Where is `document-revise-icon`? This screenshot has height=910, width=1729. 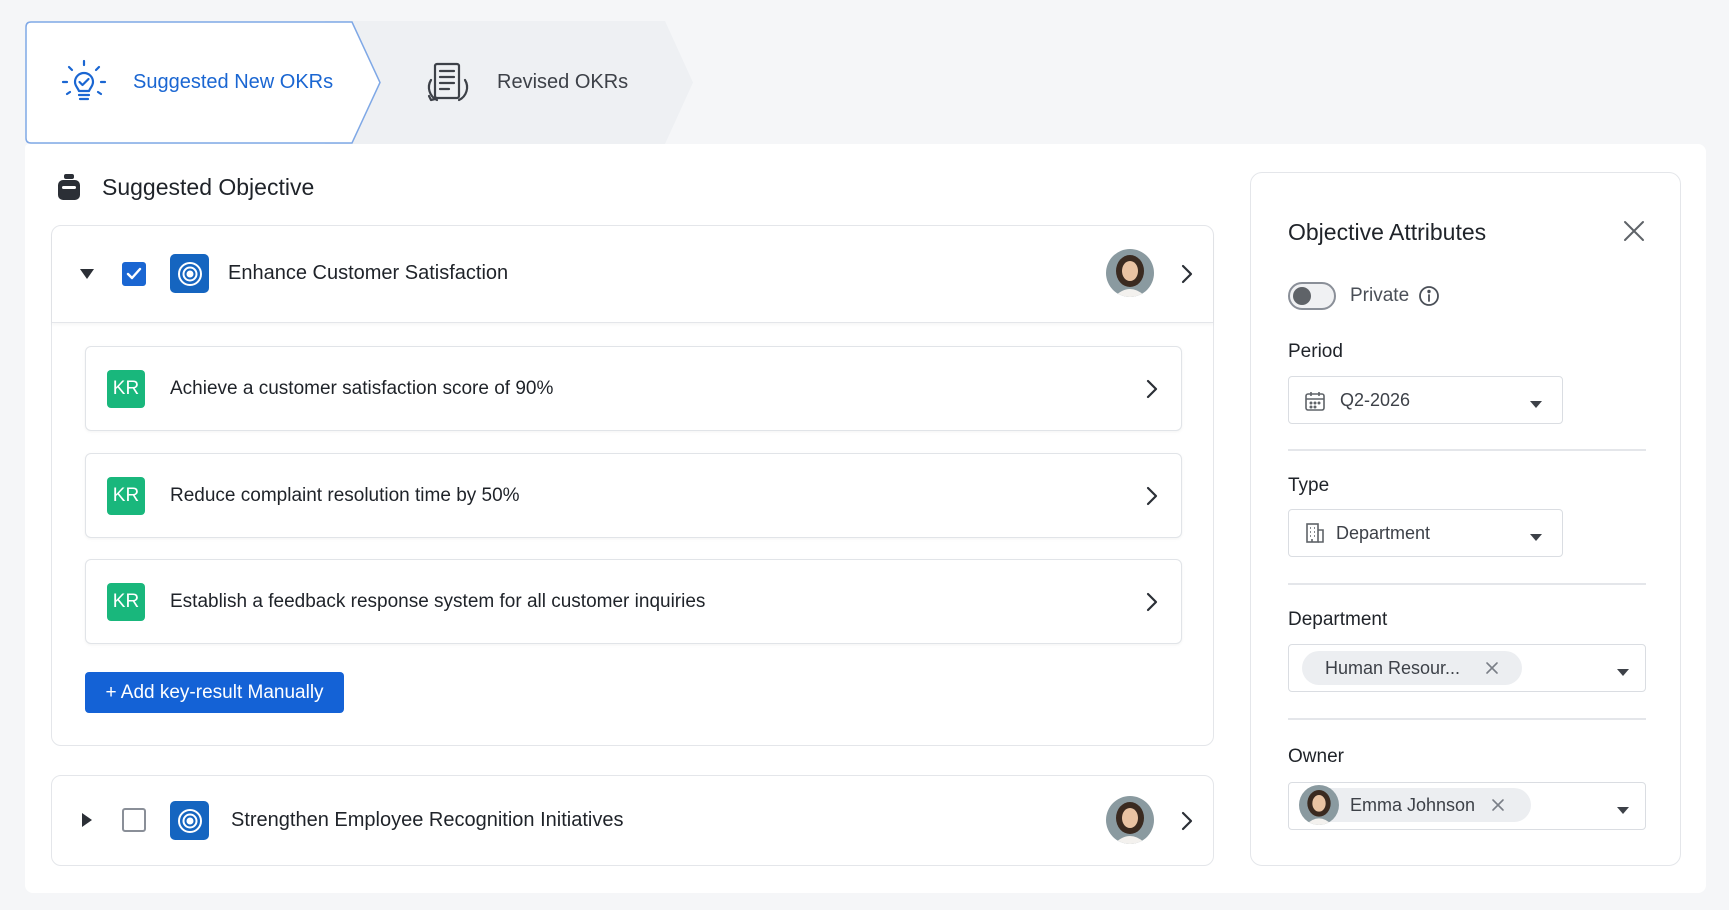 document-revise-icon is located at coordinates (448, 83).